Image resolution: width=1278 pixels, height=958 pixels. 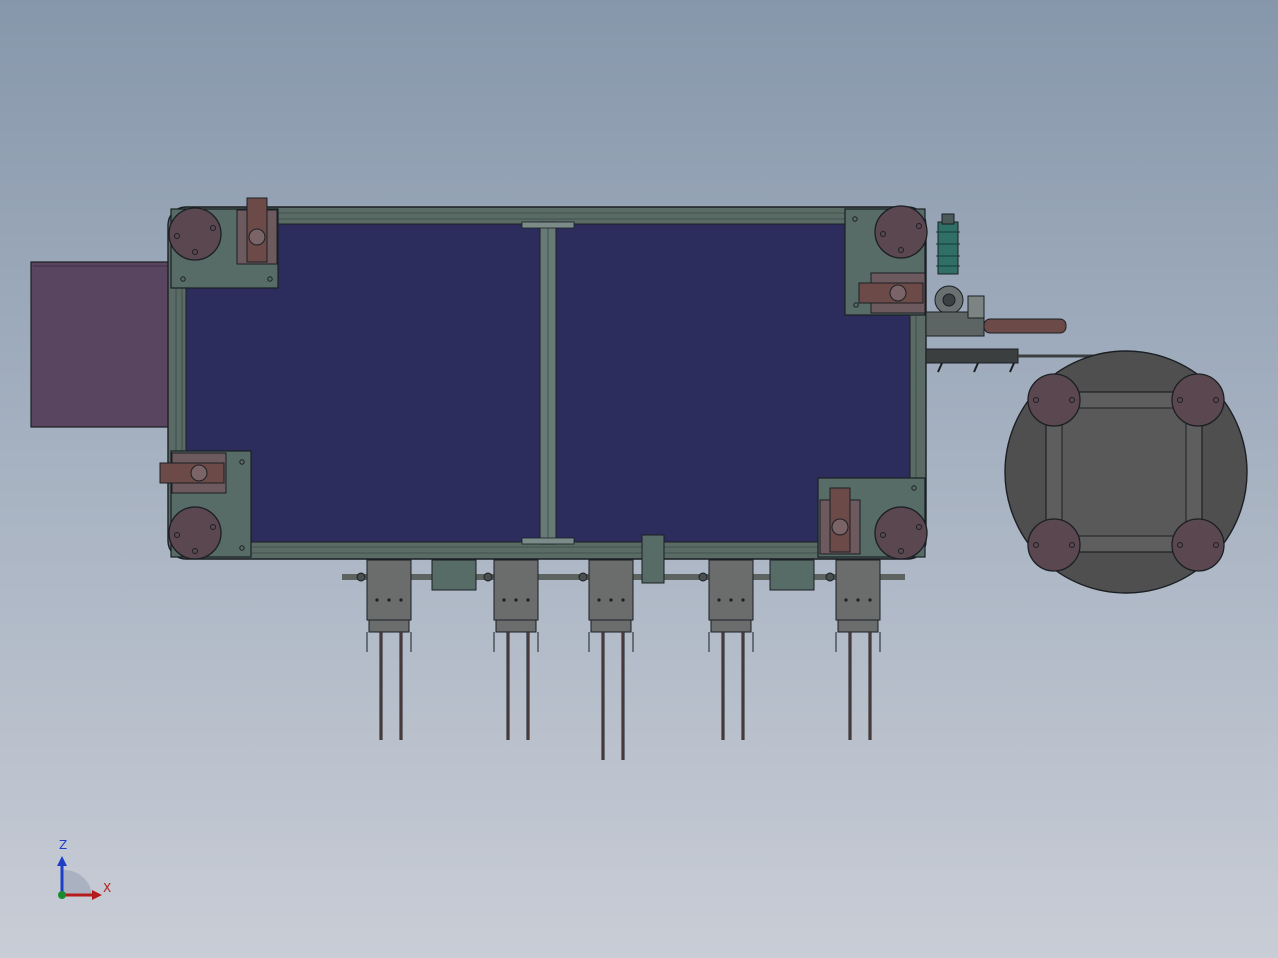 I want to click on axis-z-label: Z, so click(x=63, y=845).